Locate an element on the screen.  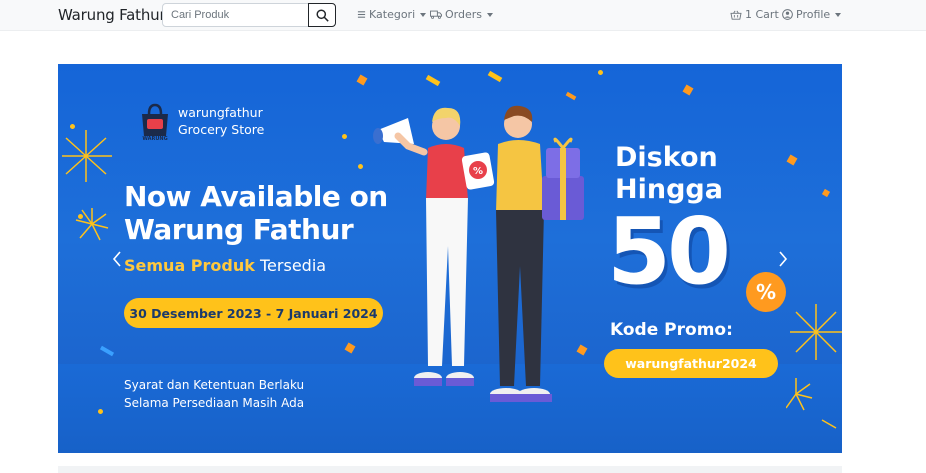
chevron-left-icon is located at coordinates (116, 259).